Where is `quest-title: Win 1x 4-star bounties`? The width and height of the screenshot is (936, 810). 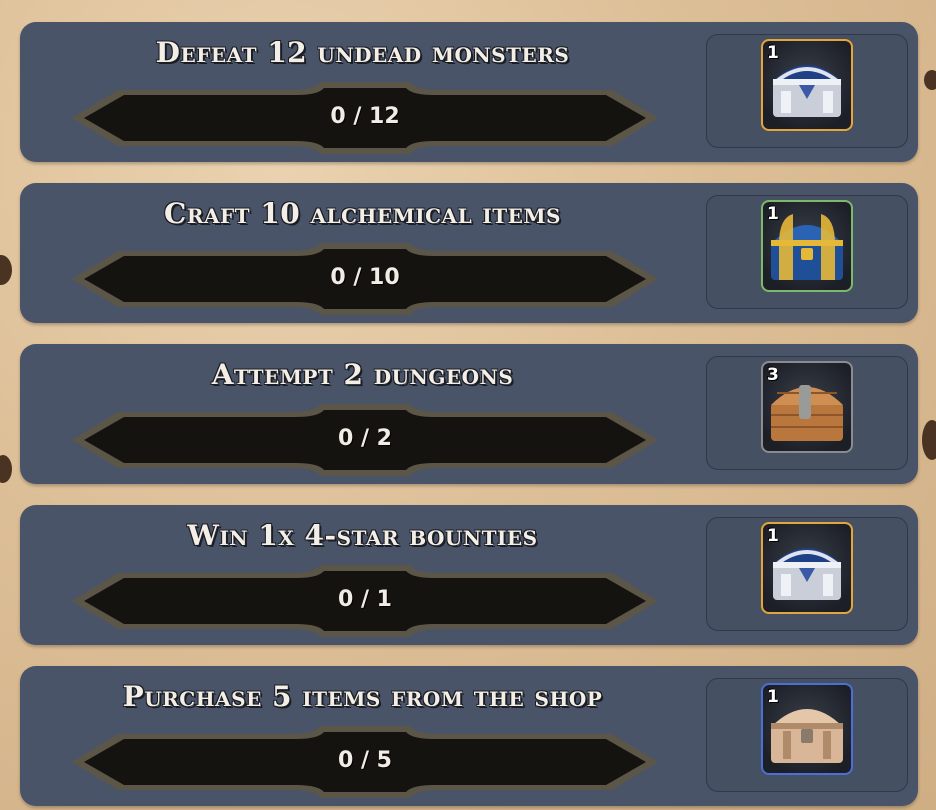 quest-title: Win 1x 4-star bounties is located at coordinates (362, 535).